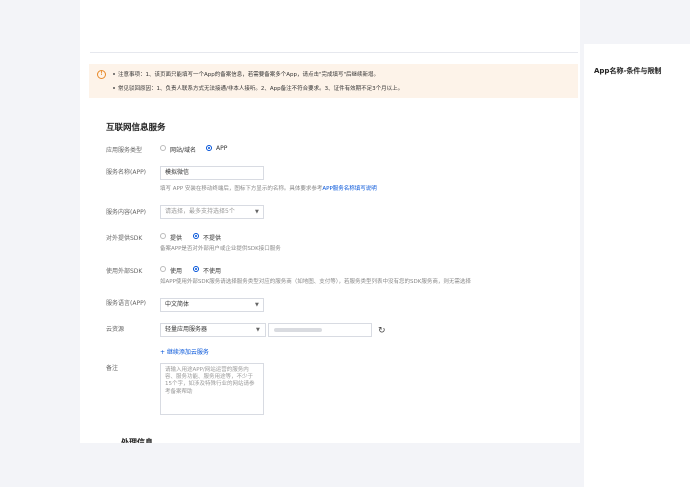 This screenshot has width=690, height=487. I want to click on service-content-label: 服务内容(APP), so click(126, 212).